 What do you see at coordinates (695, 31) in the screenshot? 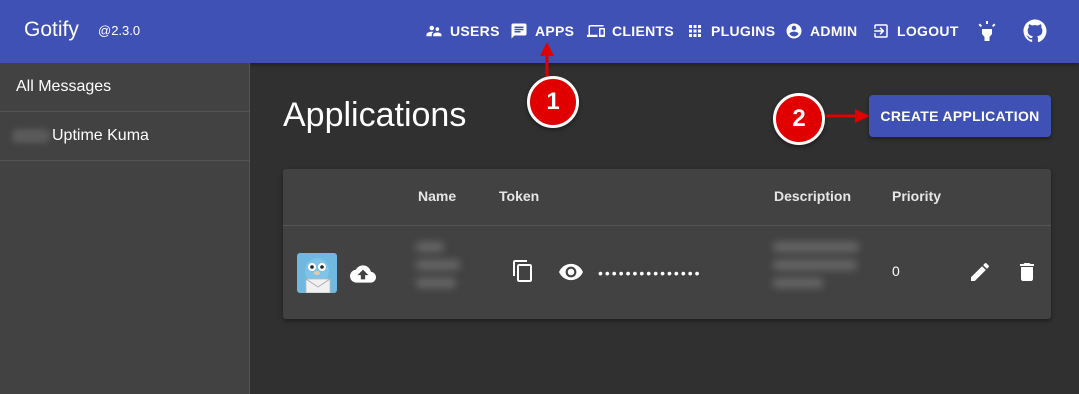
I see `apps-grid-icon` at bounding box center [695, 31].